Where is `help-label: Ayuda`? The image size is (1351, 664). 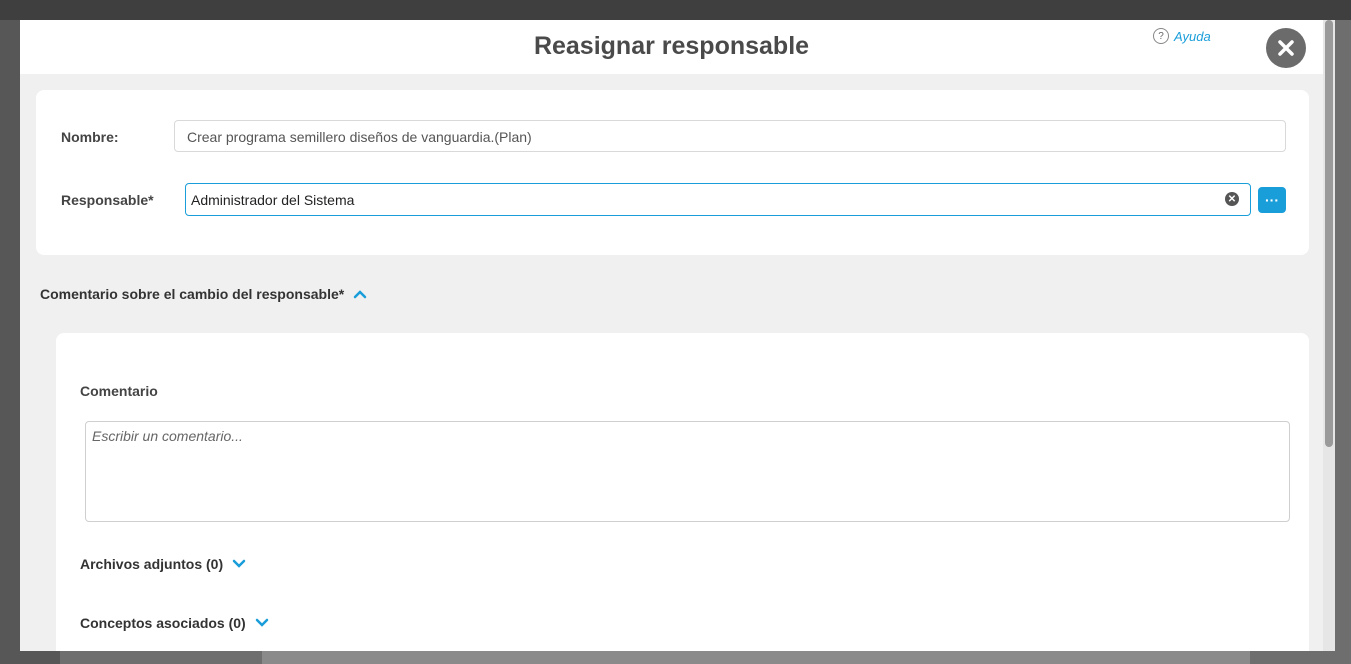
help-label: Ayuda is located at coordinates (1192, 36).